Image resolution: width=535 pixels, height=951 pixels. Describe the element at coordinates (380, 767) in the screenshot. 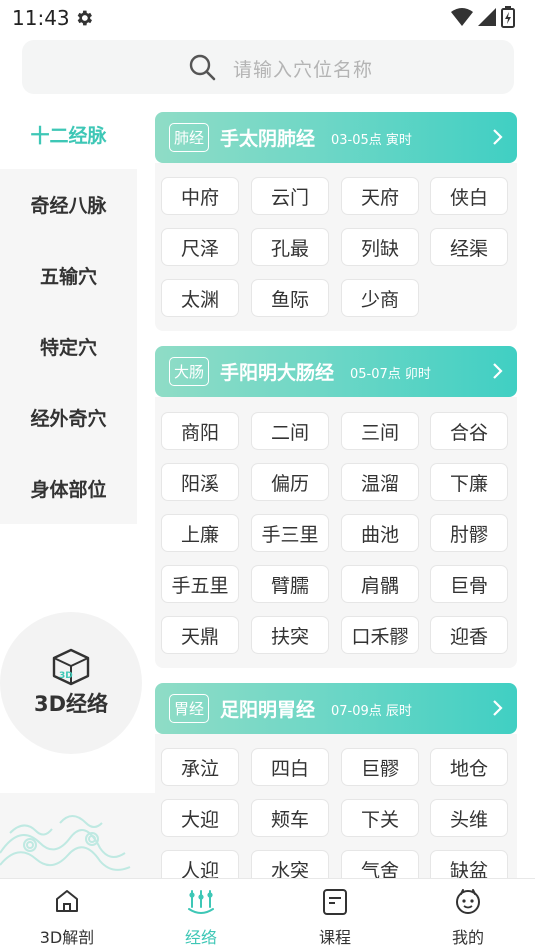

I see `acupoint-button: 巨髎` at that location.